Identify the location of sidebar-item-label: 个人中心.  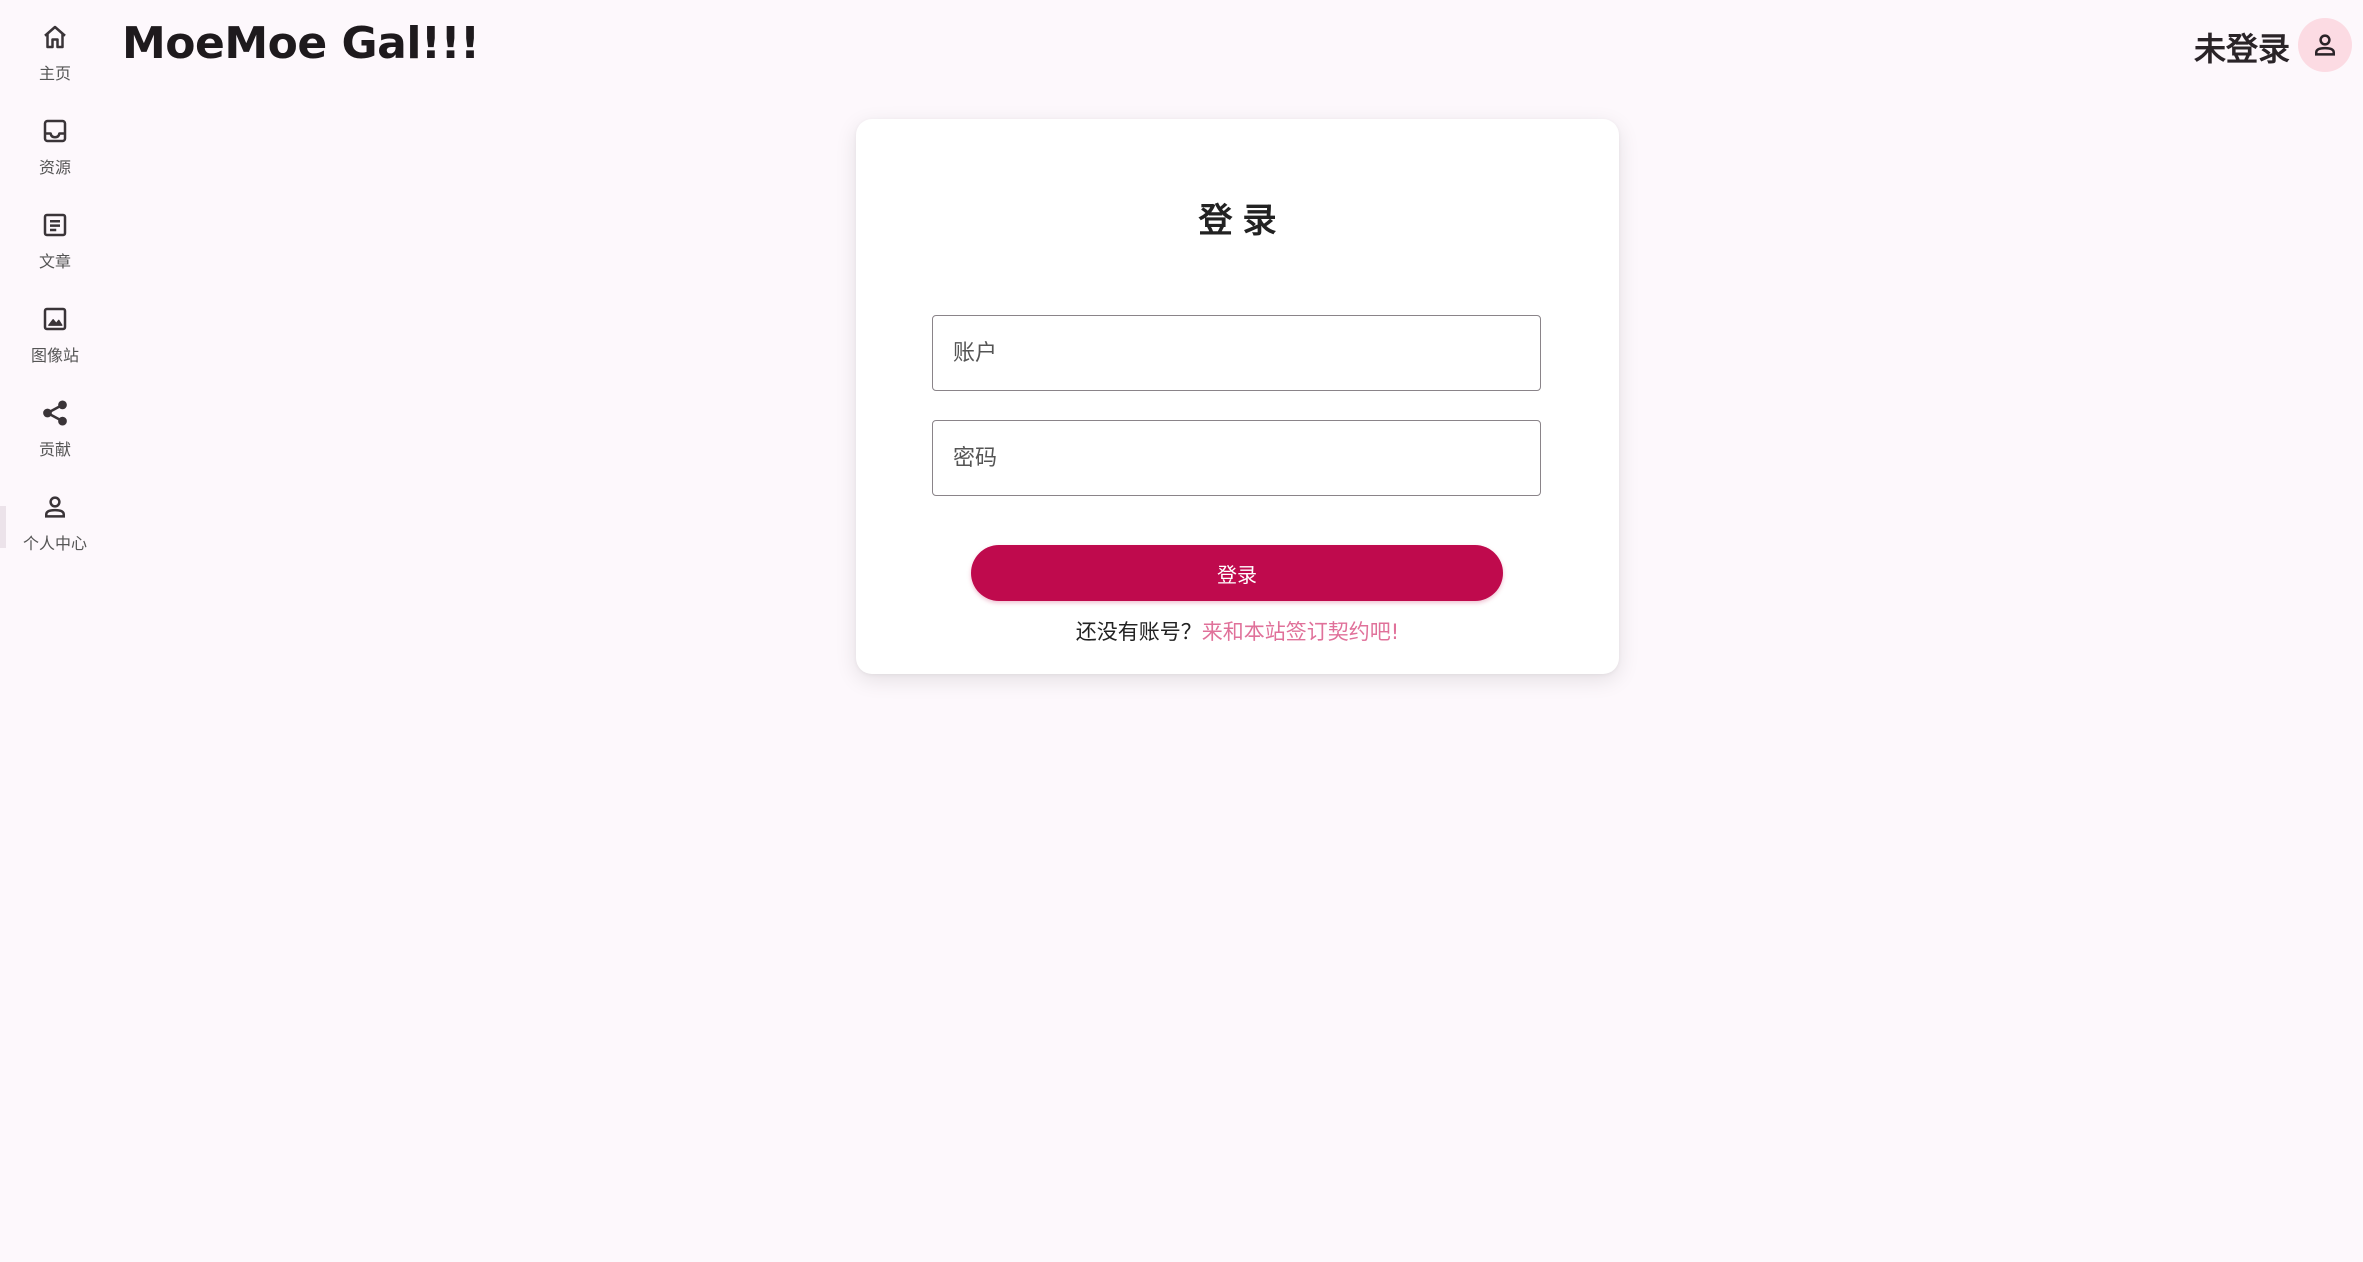
(54, 543).